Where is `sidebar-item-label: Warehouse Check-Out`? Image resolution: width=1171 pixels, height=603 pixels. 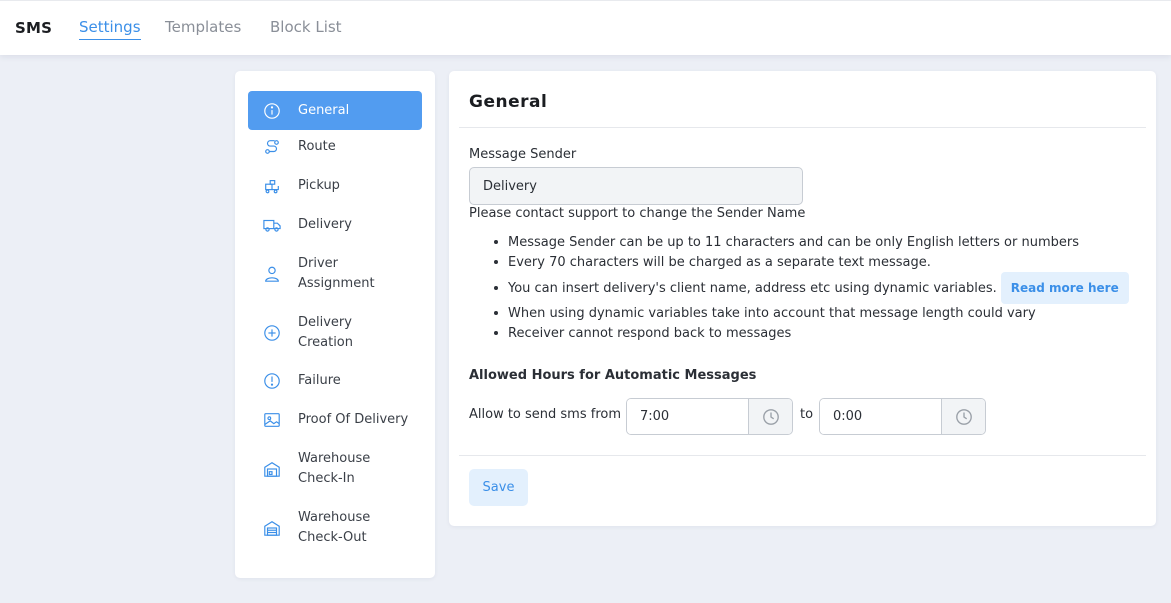
sidebar-item-label: Warehouse Check-Out is located at coordinates (334, 527).